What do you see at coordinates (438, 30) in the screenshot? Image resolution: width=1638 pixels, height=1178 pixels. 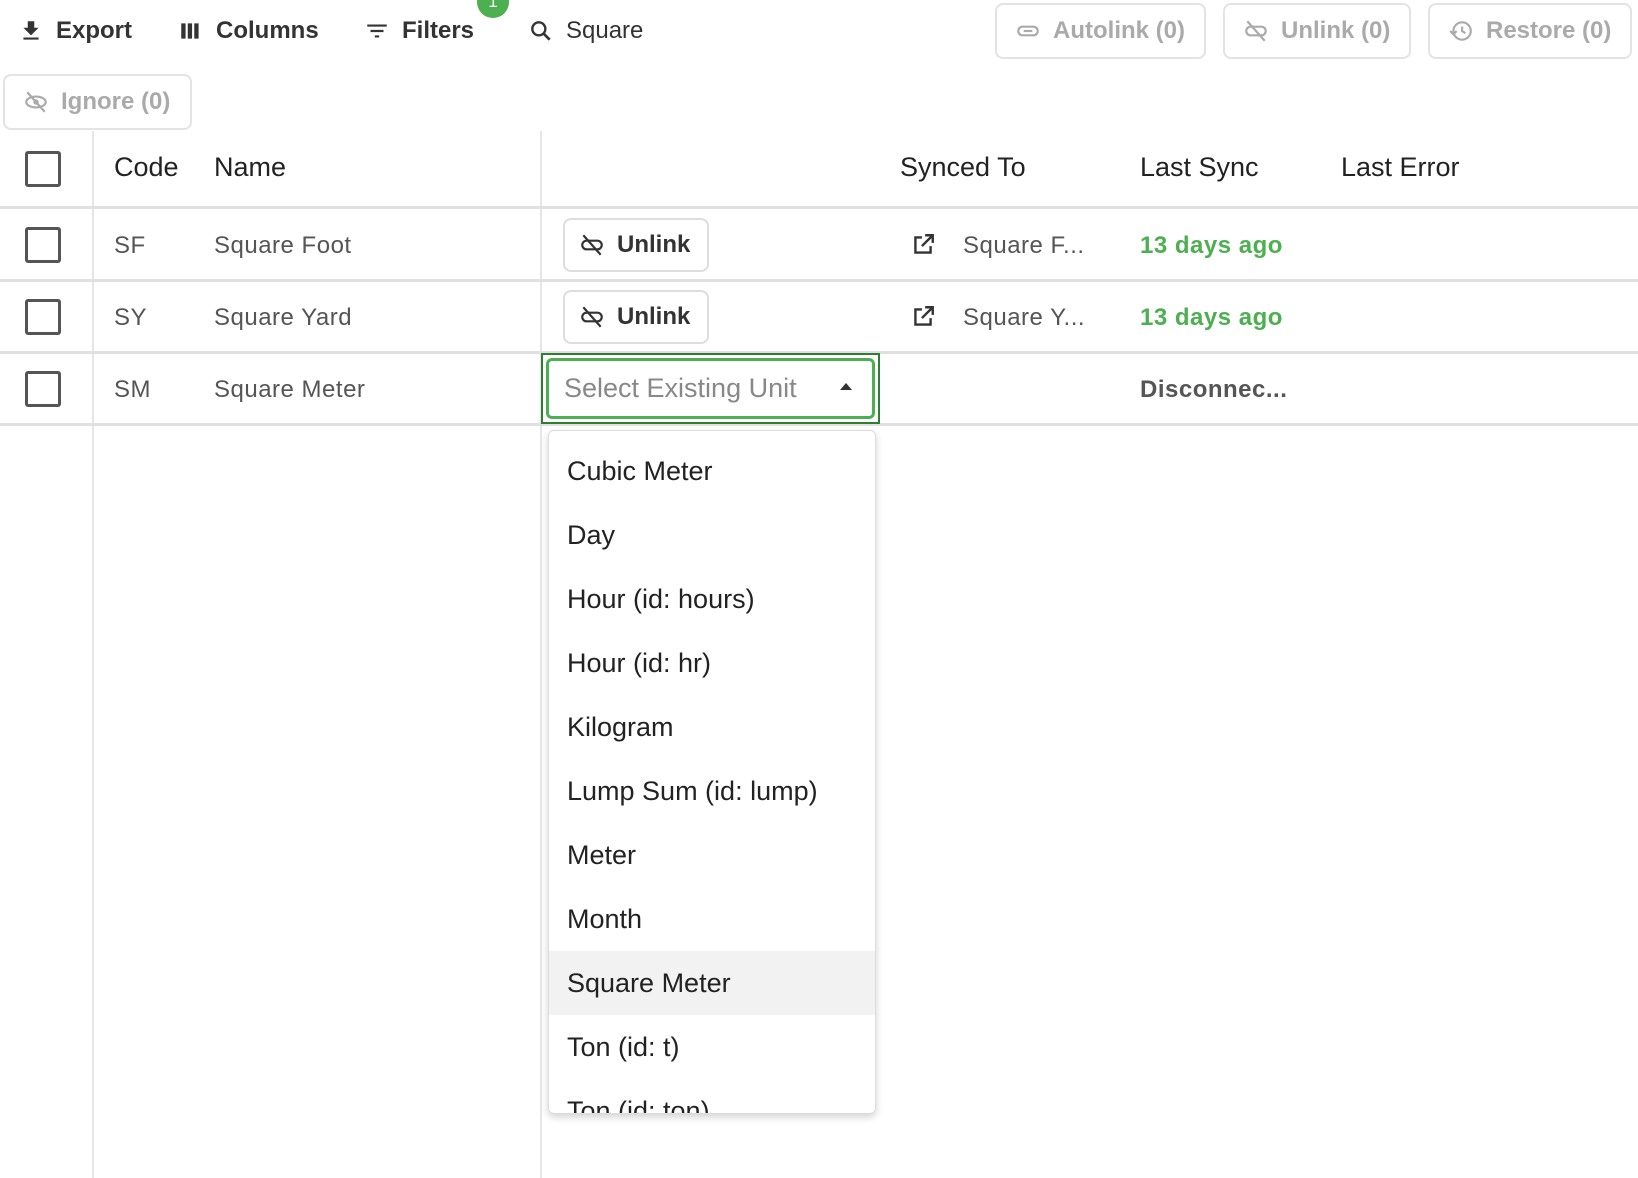 I see `filters-label: Filters` at bounding box center [438, 30].